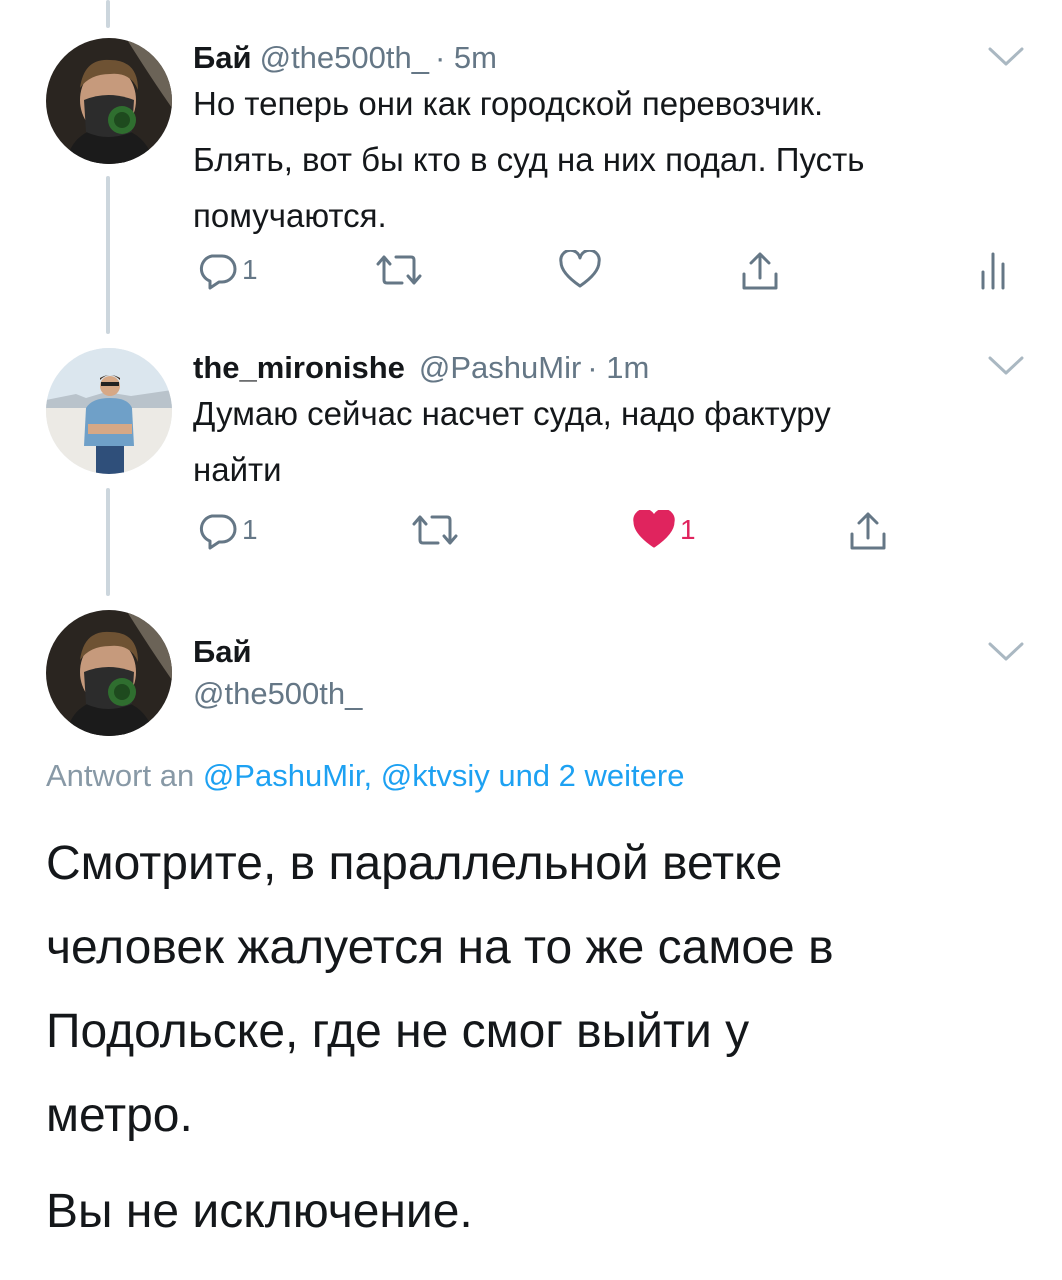 Image resolution: width=1062 pixels, height=1280 pixels. I want to click on like-button, so click(580, 270).